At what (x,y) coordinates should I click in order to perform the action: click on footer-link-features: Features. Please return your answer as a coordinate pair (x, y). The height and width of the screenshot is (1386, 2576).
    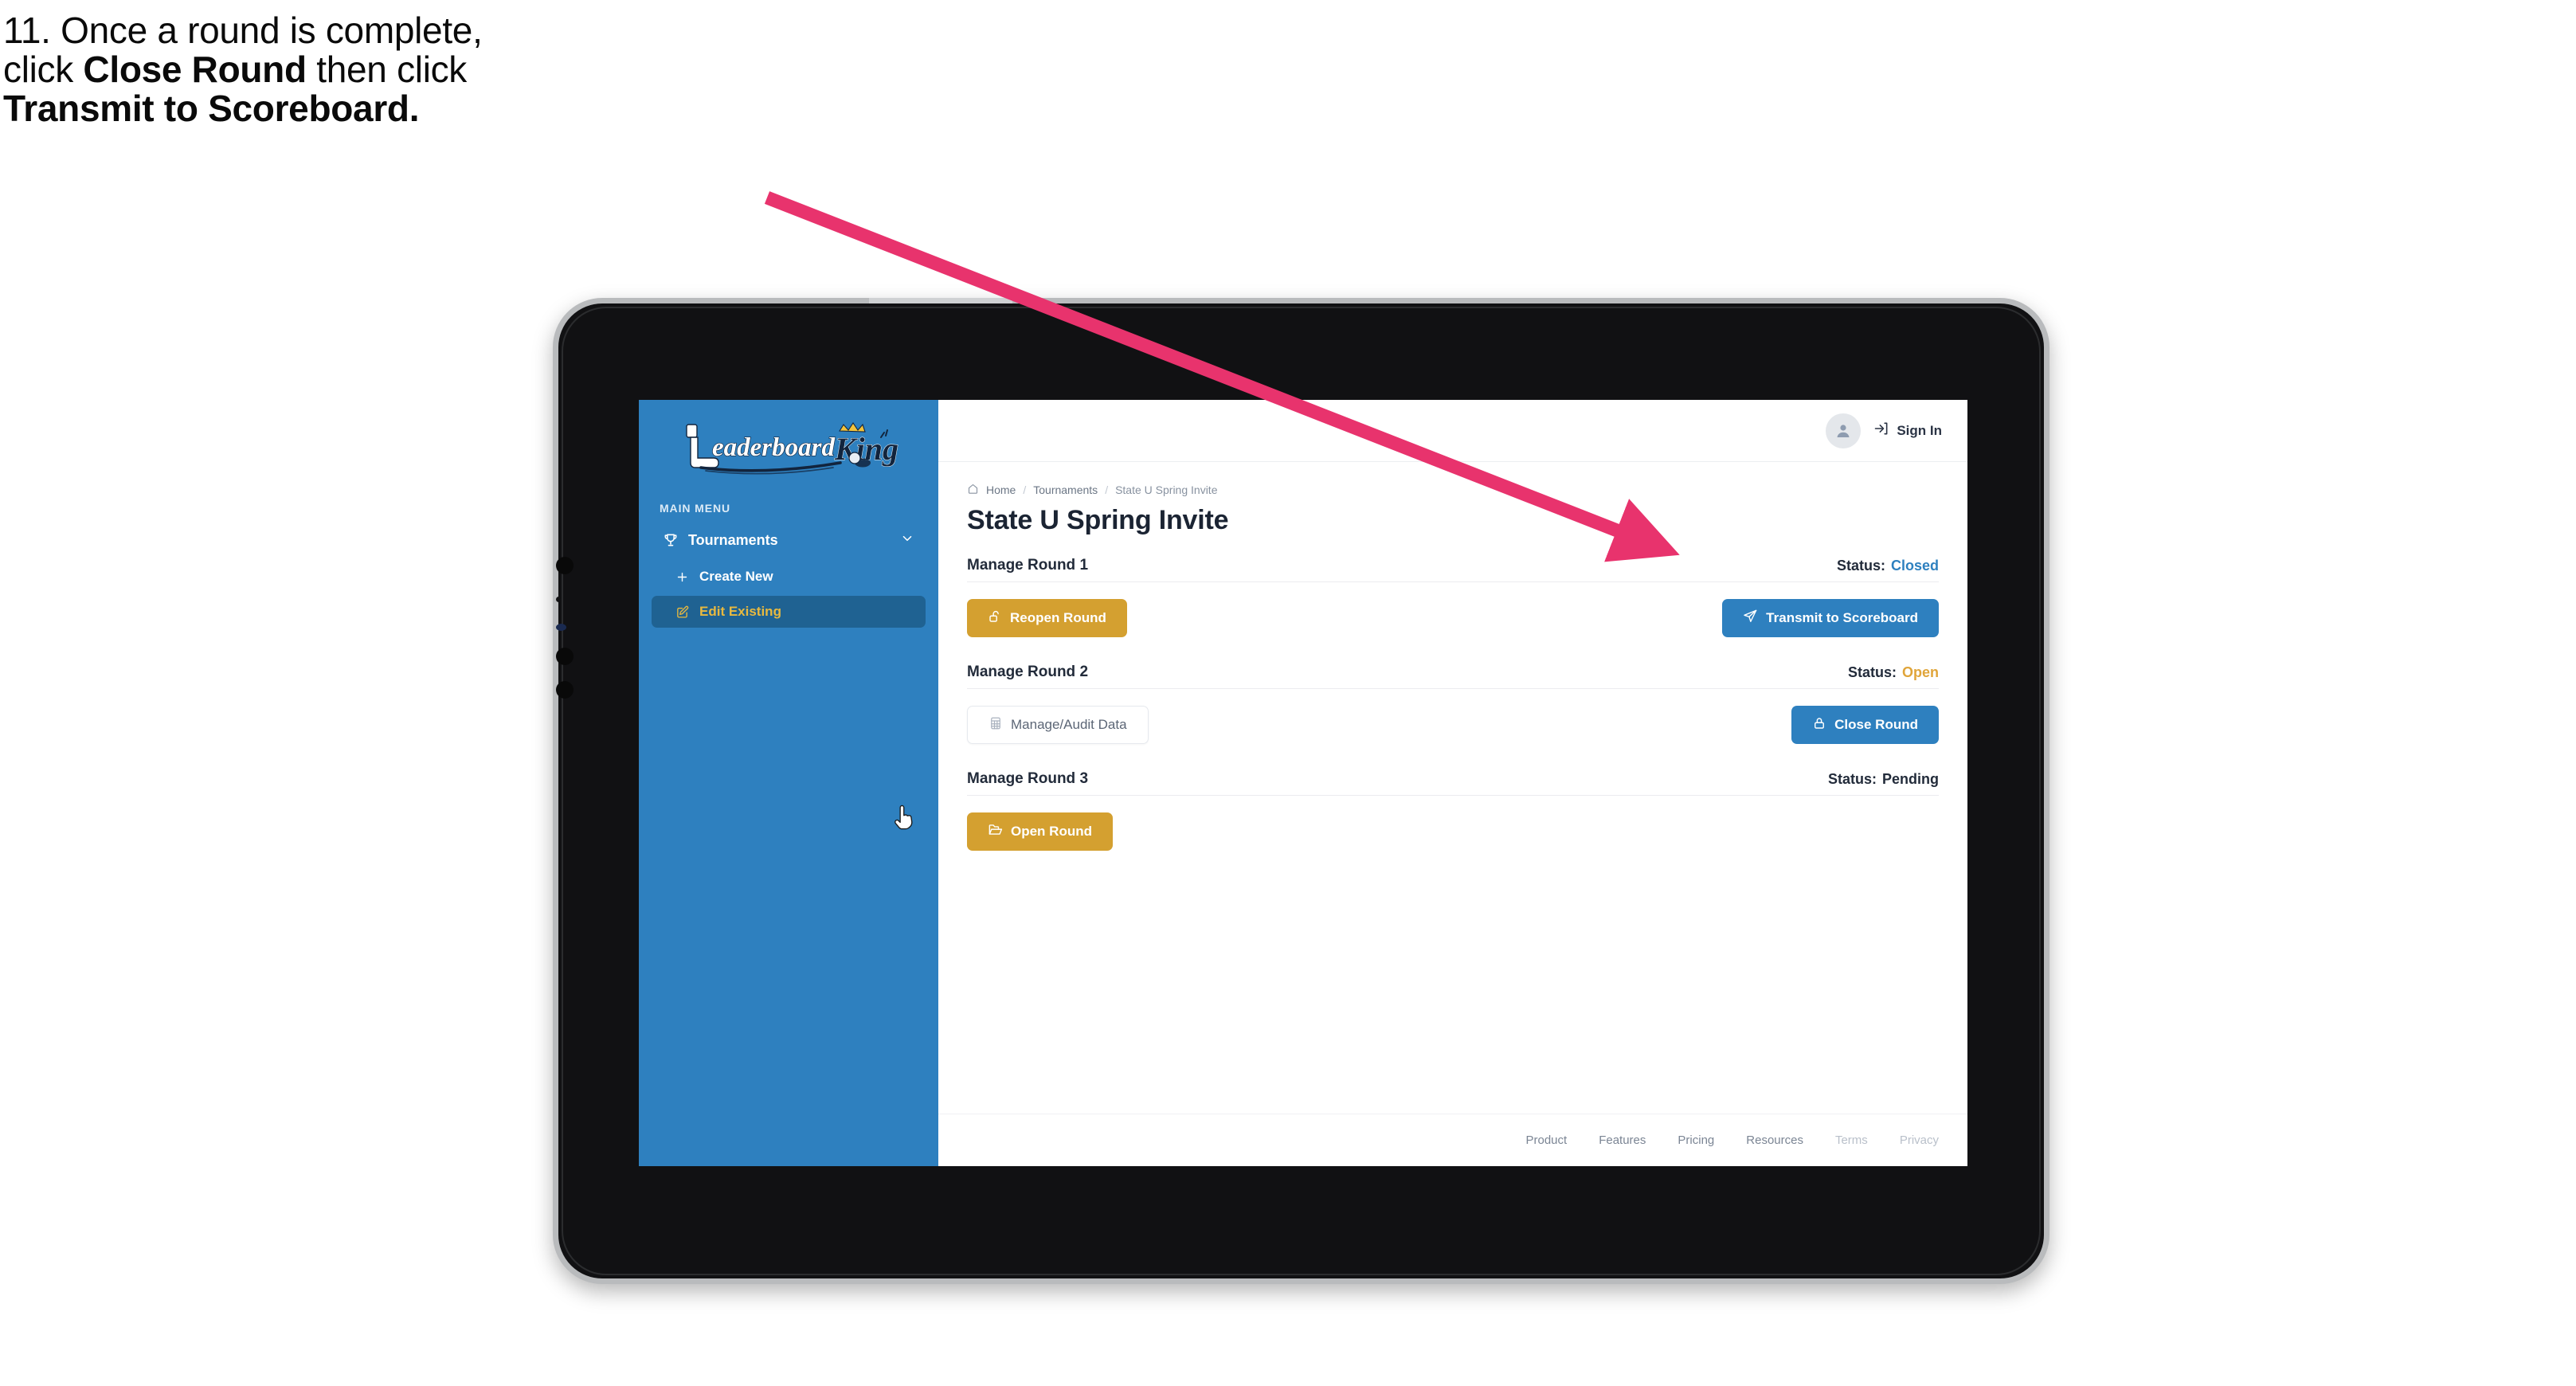
    Looking at the image, I should click on (1622, 1140).